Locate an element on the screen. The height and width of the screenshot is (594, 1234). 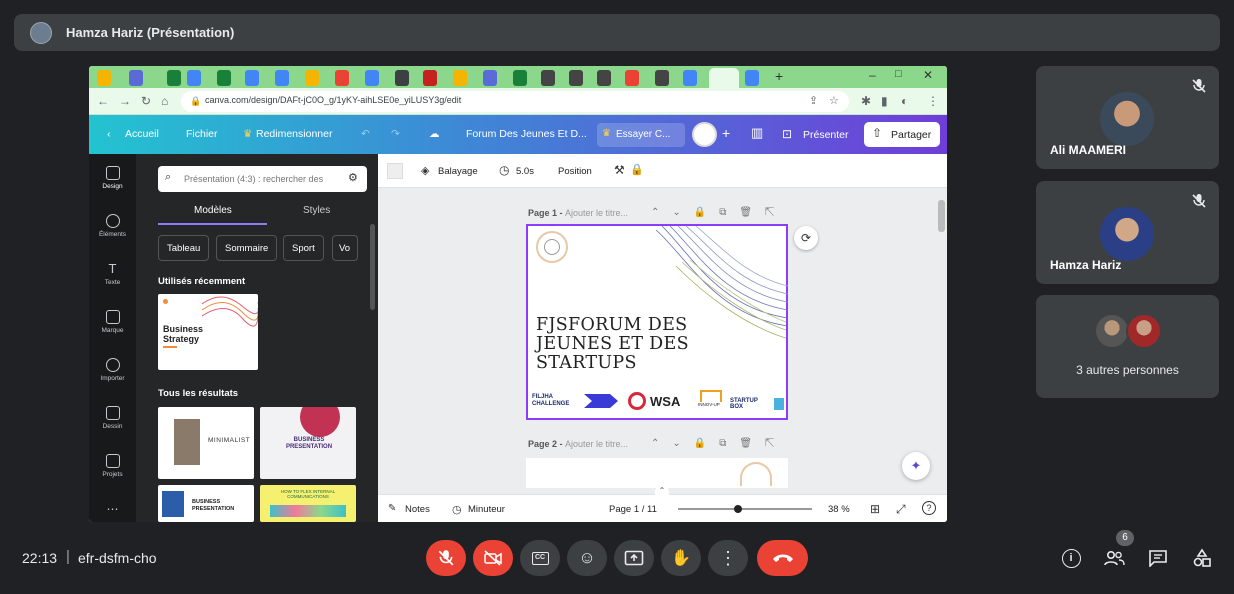
share-page-icon: ⇪ is located at coordinates (813, 100).